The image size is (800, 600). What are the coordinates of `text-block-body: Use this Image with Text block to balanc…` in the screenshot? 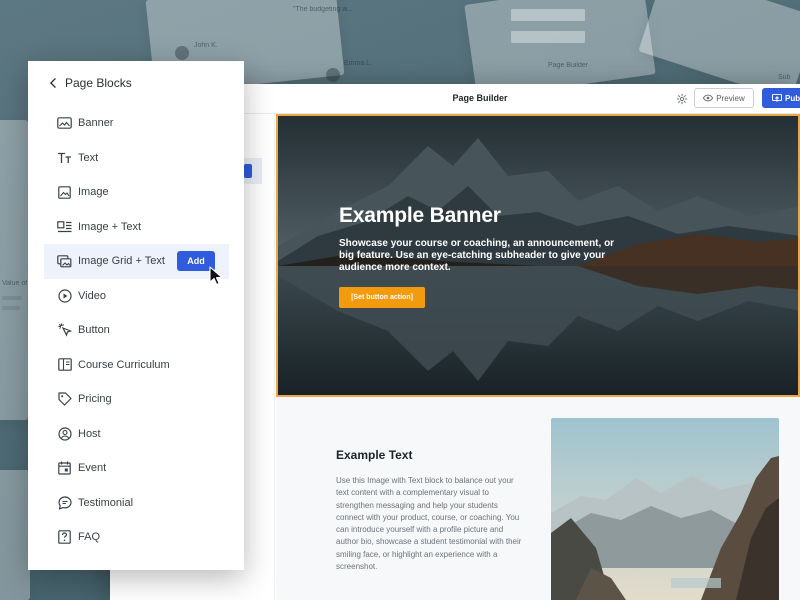 It's located at (429, 524).